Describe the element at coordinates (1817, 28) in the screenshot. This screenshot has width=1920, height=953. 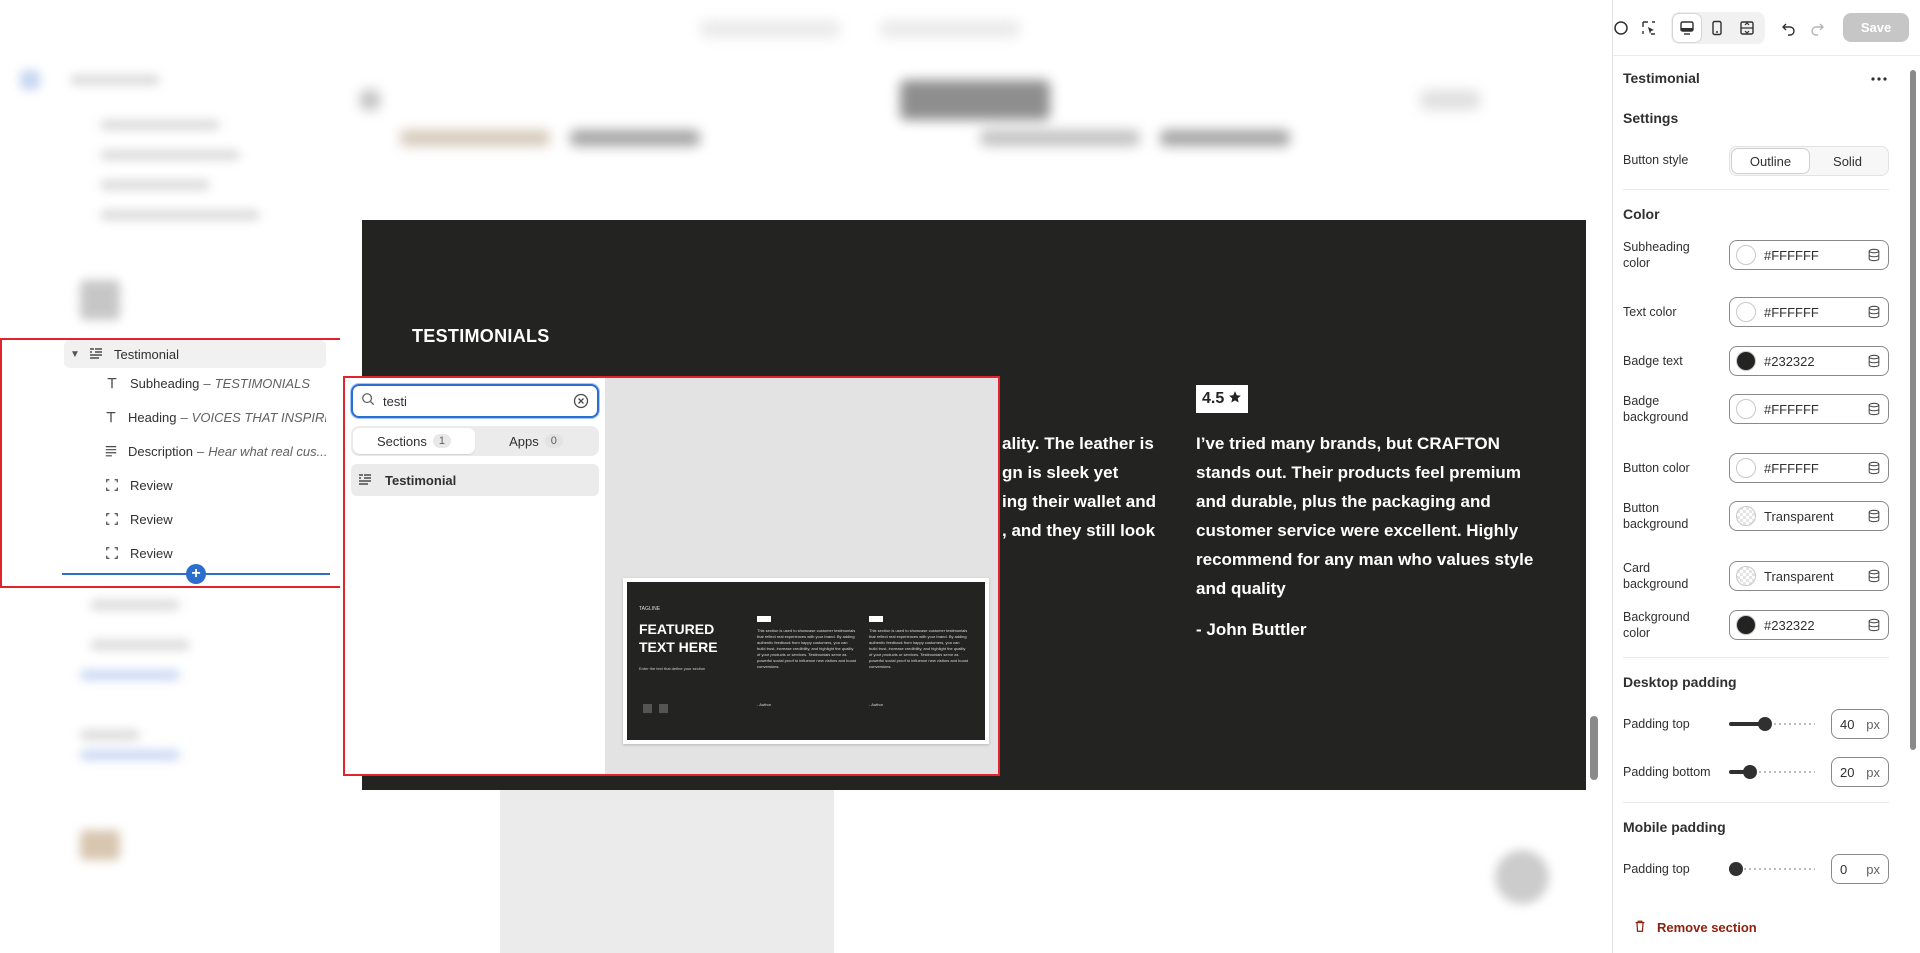
I see `redo-icon` at that location.